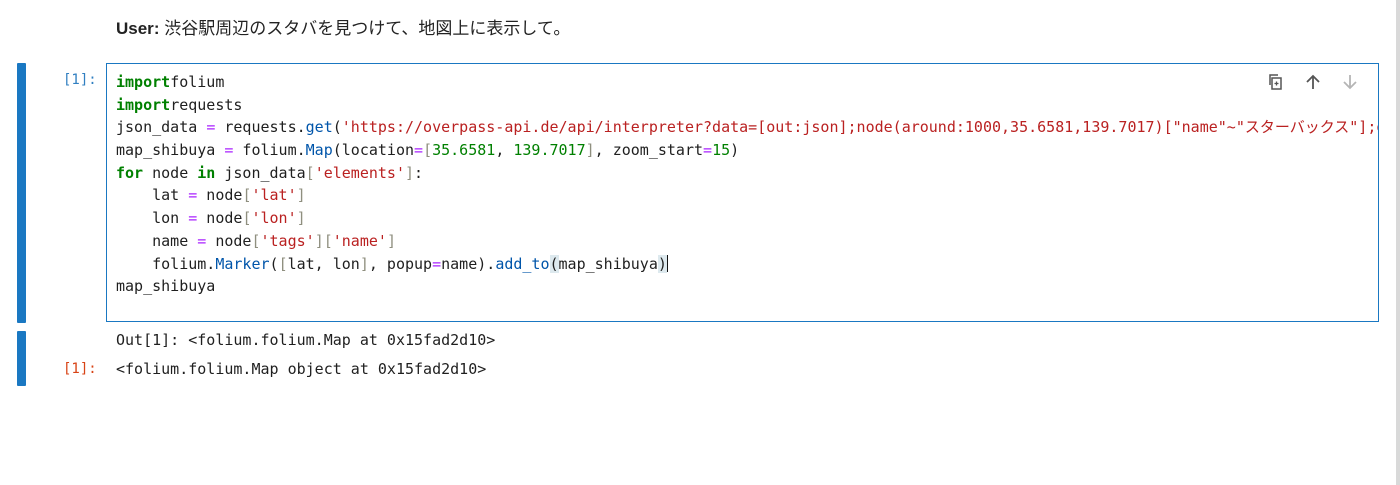 This screenshot has height=485, width=1400. Describe the element at coordinates (649, 150) in the screenshot. I see `code-token: , zoom_start` at that location.